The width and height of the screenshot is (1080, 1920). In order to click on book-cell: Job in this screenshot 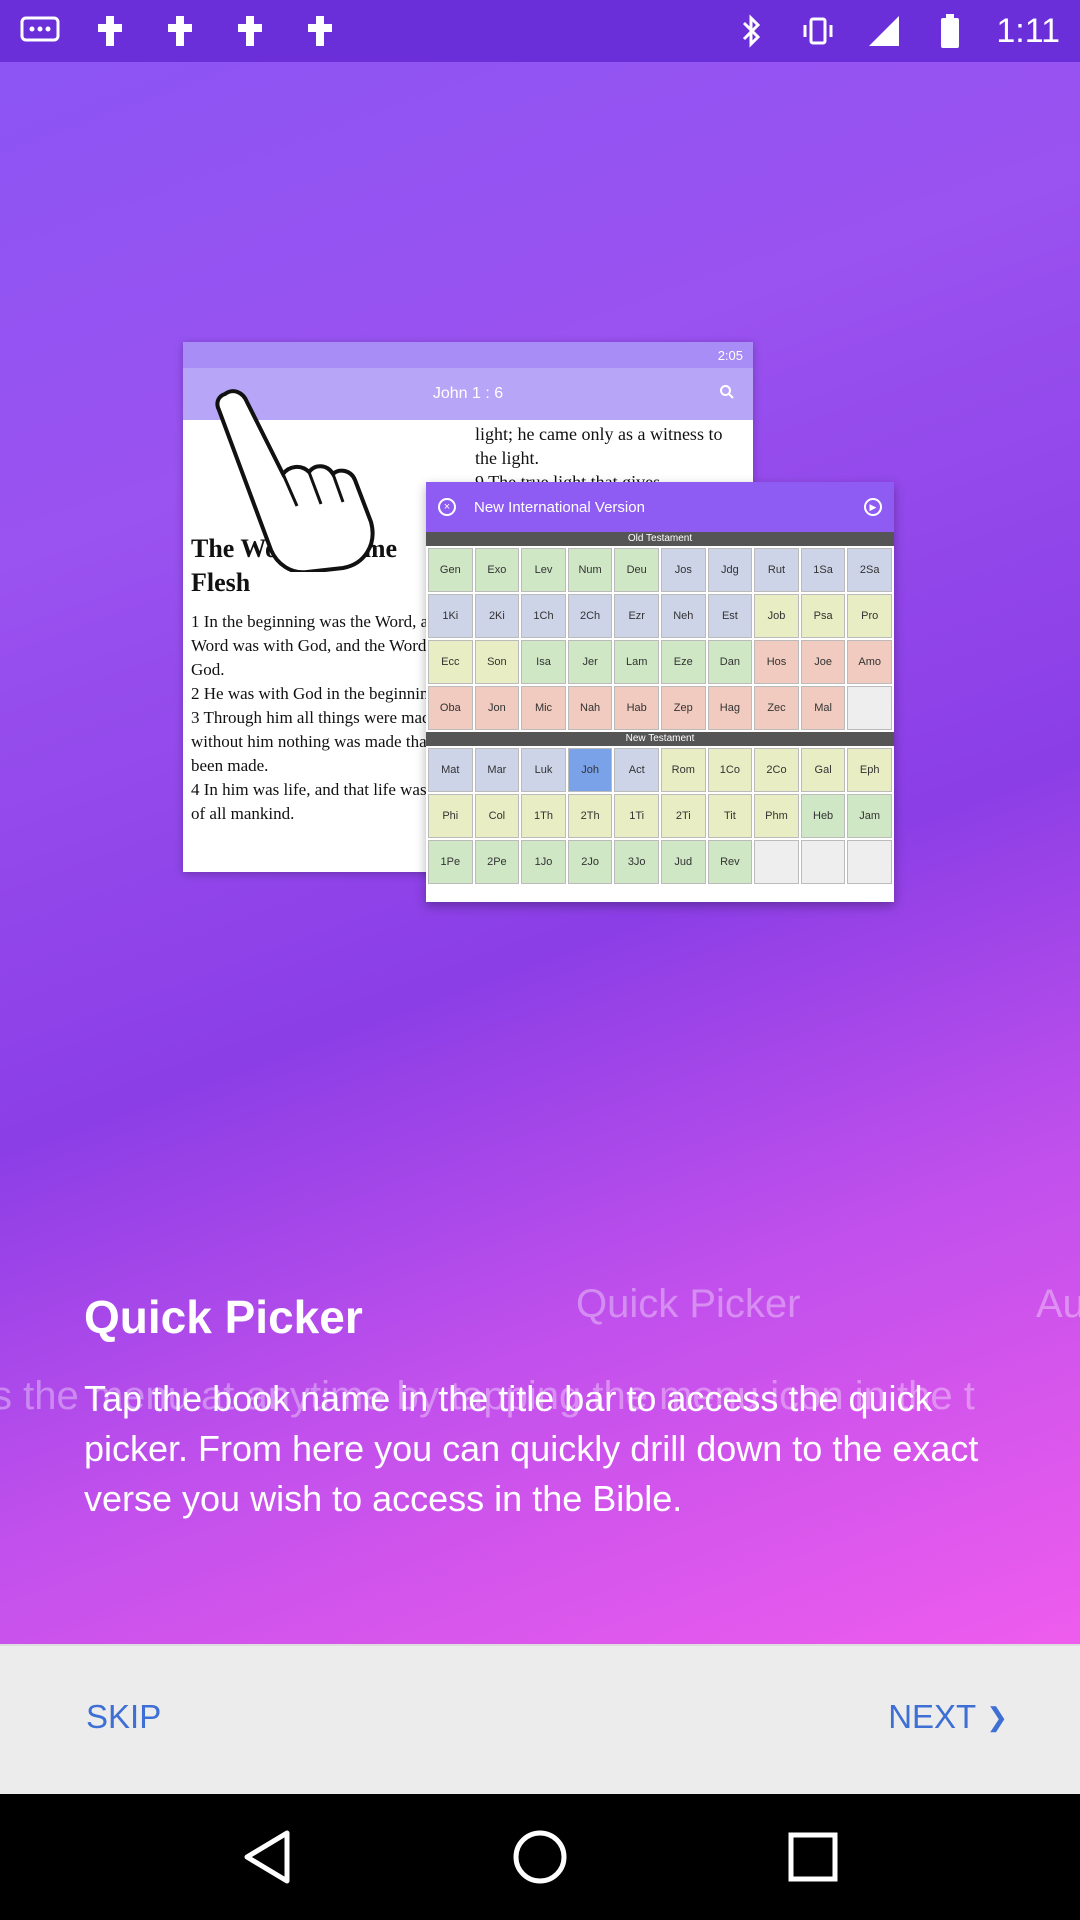, I will do `click(776, 616)`.